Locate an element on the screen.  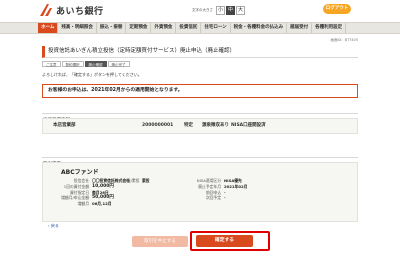
notice-text: お客様のお申込は、2021年02月からの適用開始となります。 is located at coordinates (115, 90).